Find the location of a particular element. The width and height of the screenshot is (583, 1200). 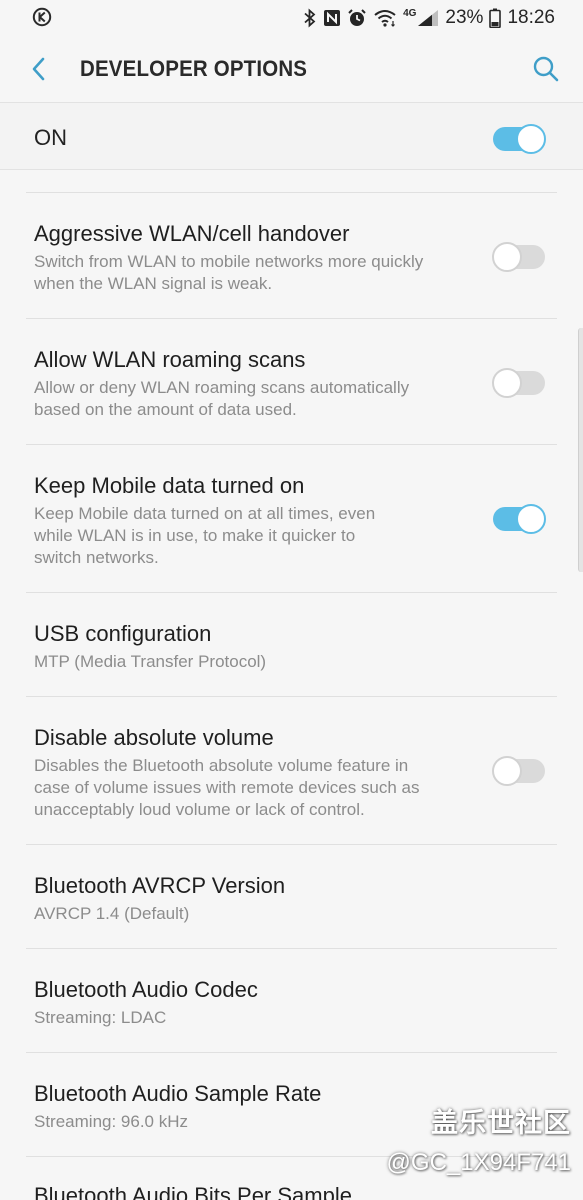

watermark: 盖乐世社区 @GC_1X94F741 is located at coordinates (479, 1142).